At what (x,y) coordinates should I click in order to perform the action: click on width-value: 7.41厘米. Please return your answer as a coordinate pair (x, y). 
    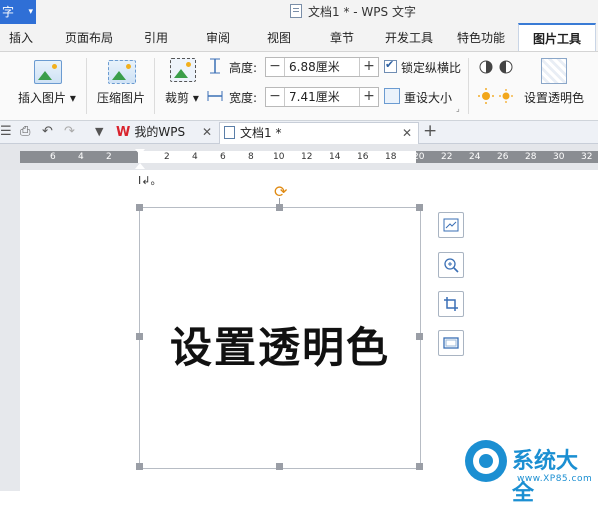
    Looking at the image, I should click on (314, 97).